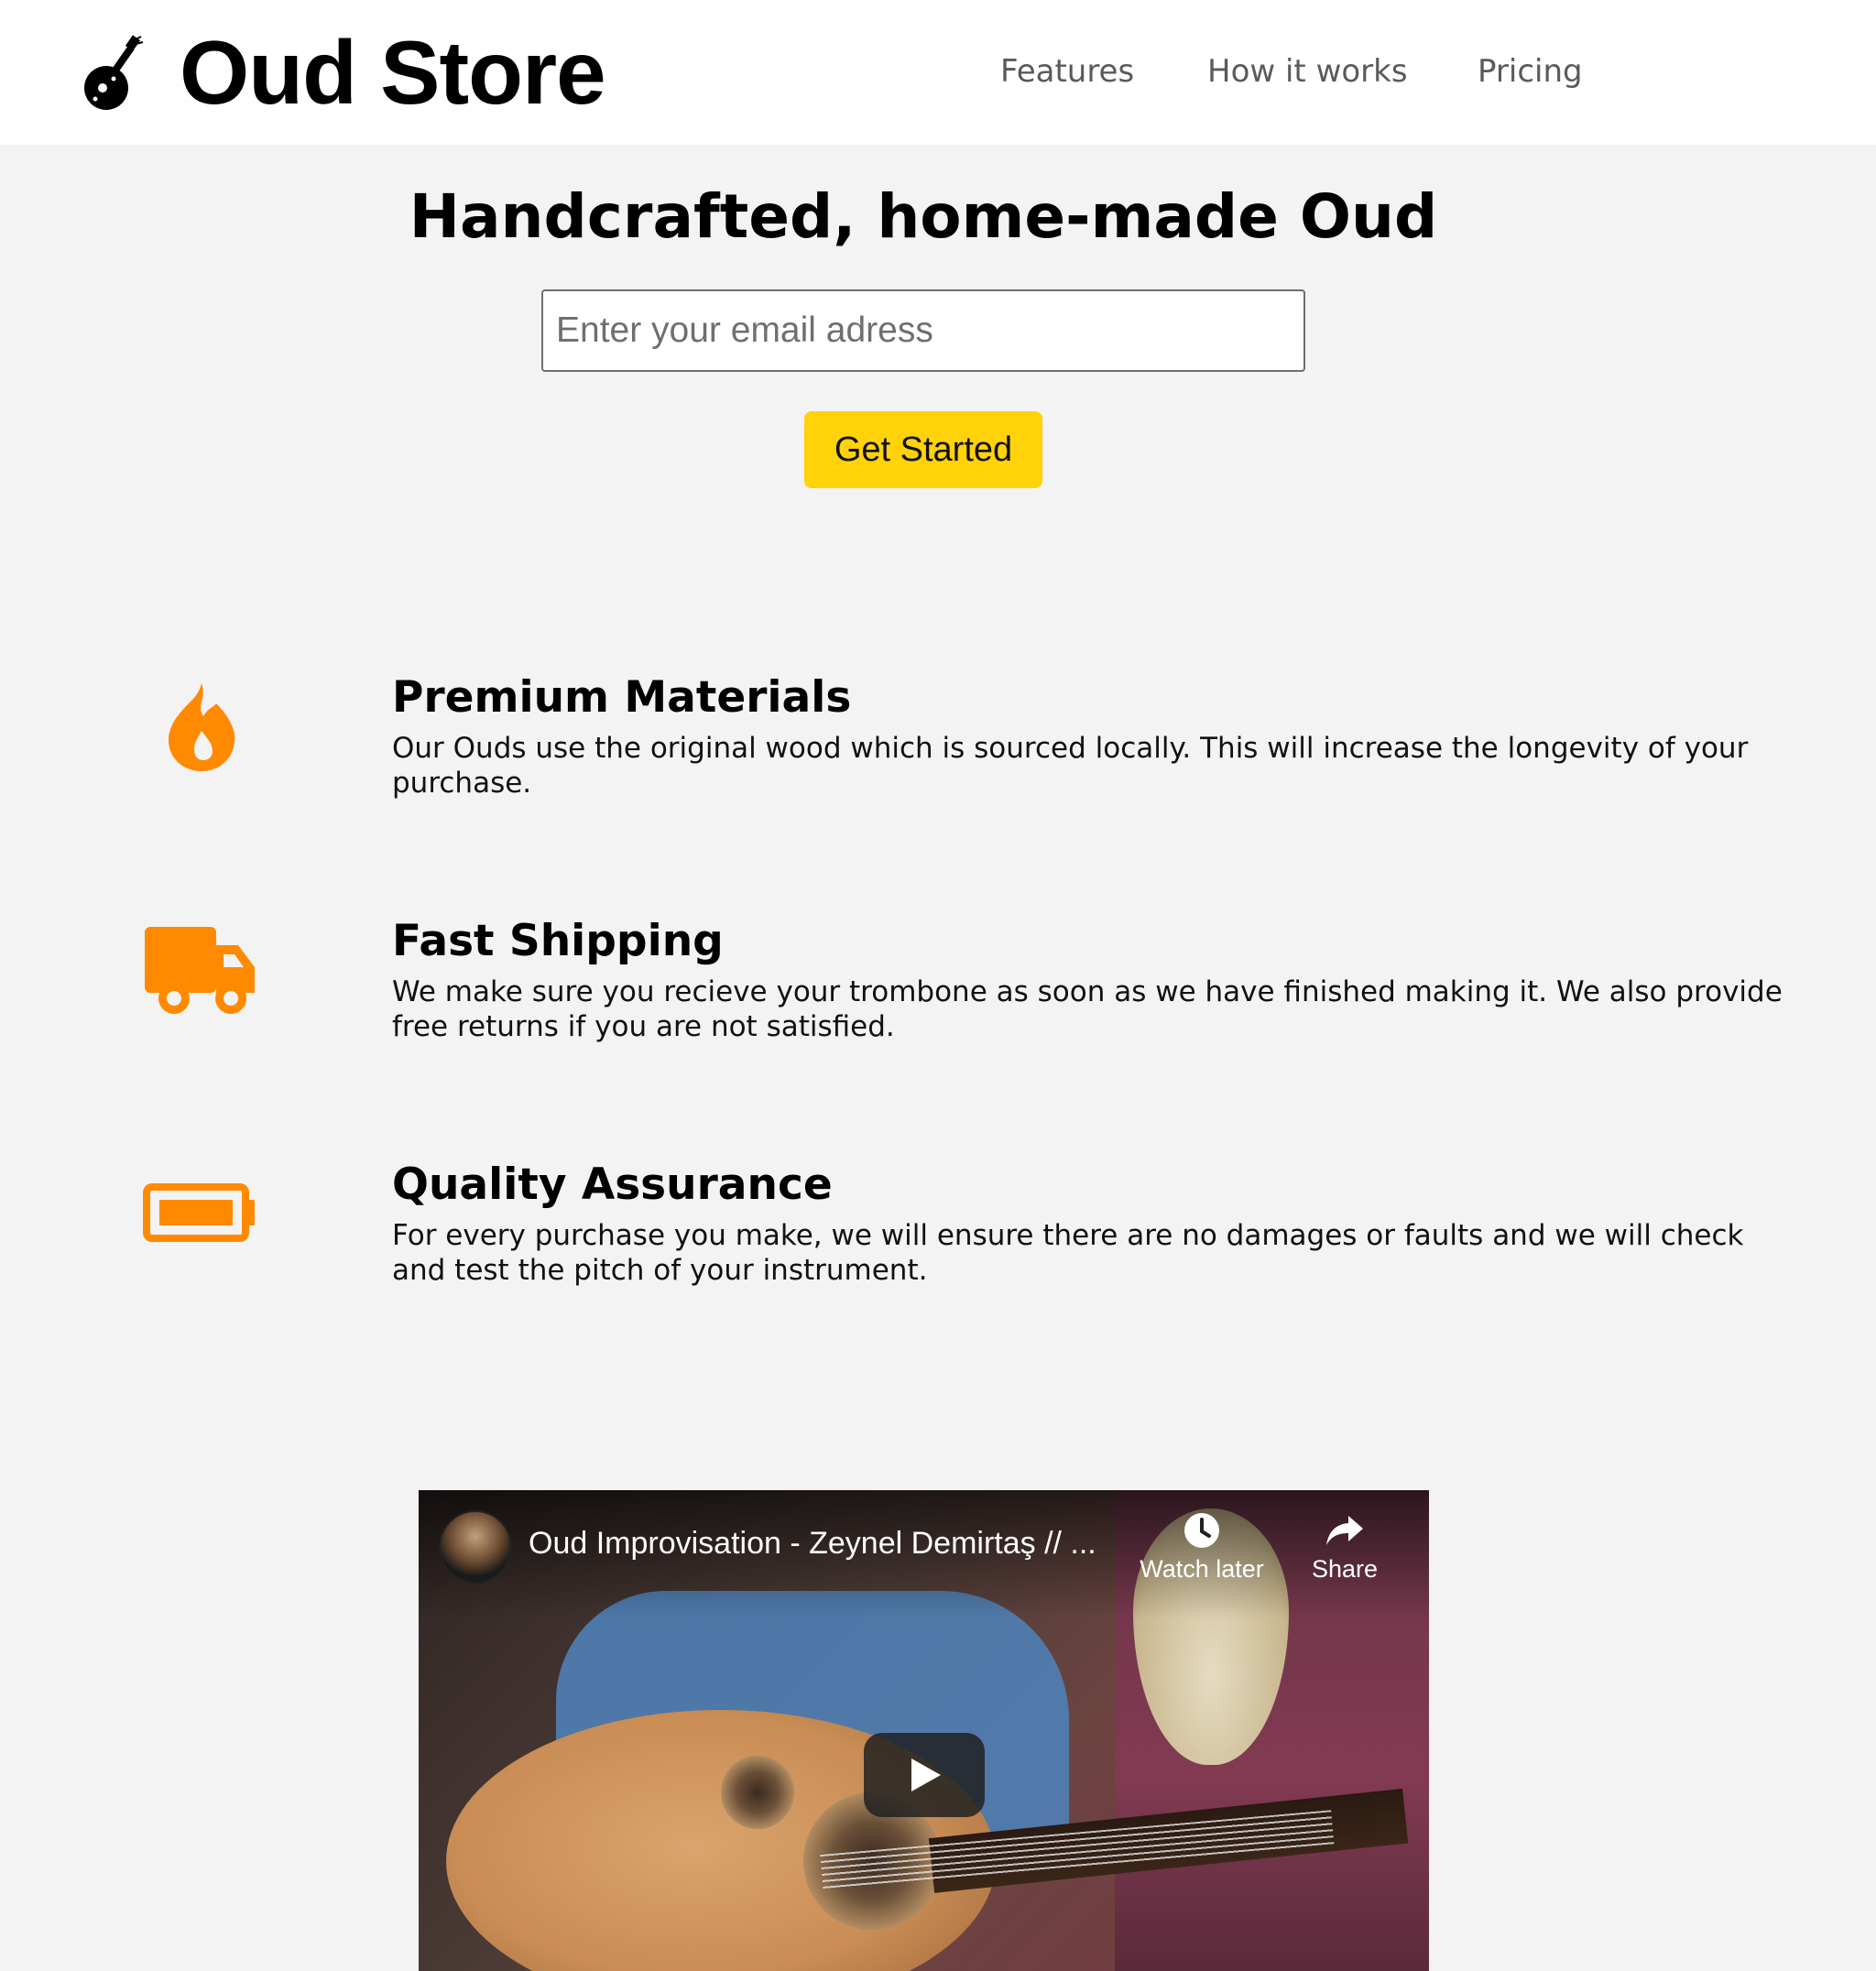 The image size is (1876, 1971). What do you see at coordinates (200, 970) in the screenshot?
I see `truck-icon` at bounding box center [200, 970].